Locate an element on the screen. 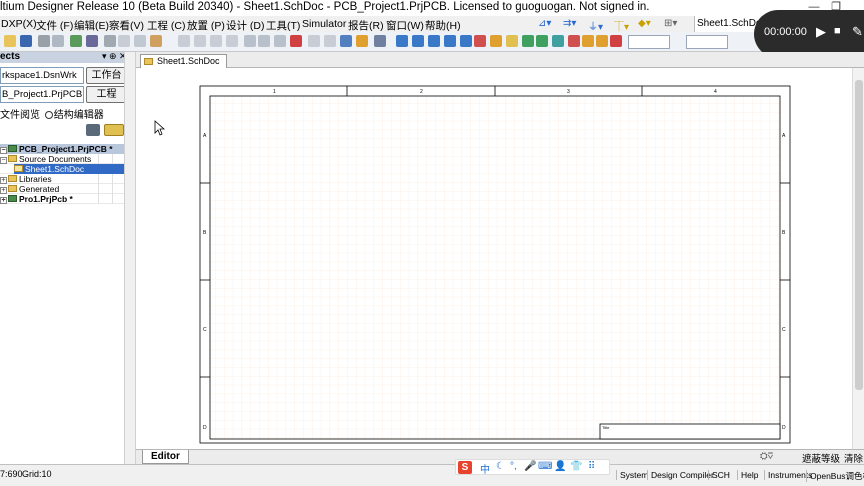 This screenshot has width=864, height=486. status-sch: SCH is located at coordinates (719, 475).